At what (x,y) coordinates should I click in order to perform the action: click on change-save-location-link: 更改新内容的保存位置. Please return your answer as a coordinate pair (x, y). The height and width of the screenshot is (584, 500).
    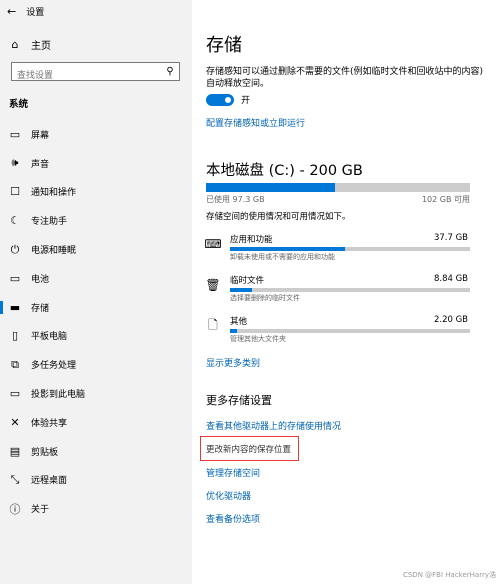
    Looking at the image, I should click on (248, 449).